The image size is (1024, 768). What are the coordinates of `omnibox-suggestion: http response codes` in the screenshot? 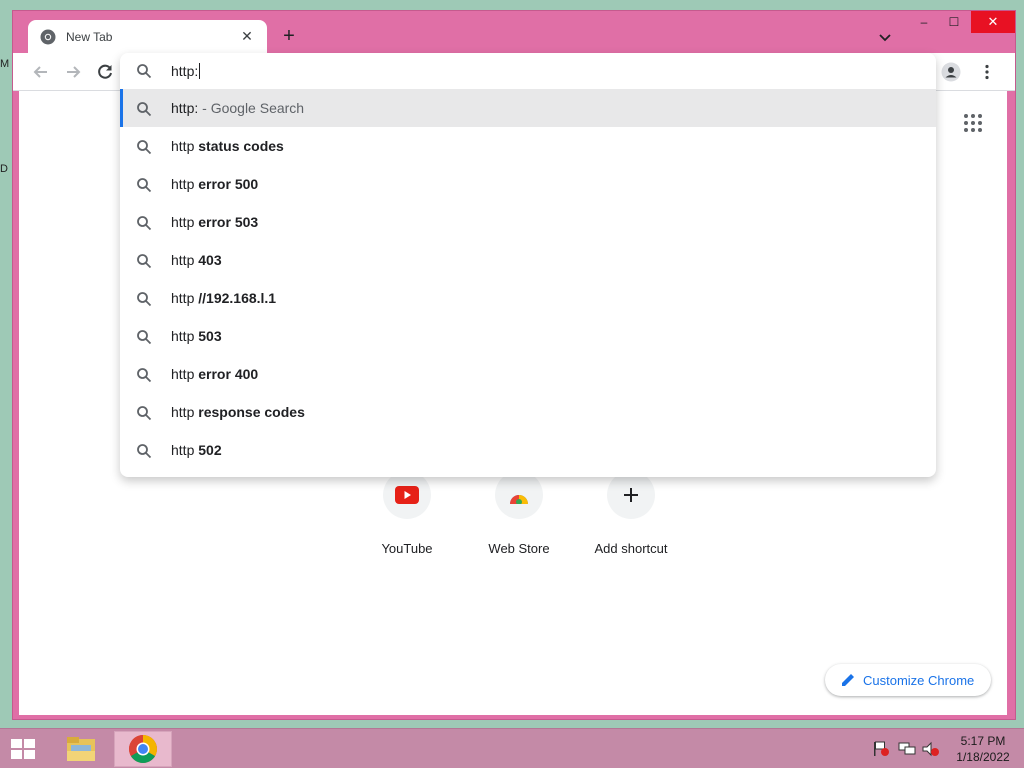 It's located at (528, 412).